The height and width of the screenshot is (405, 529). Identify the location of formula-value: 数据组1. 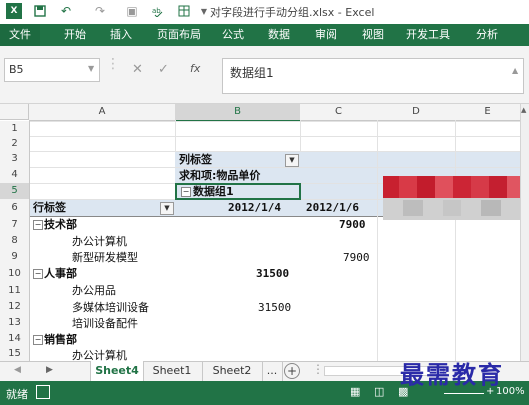
(252, 73).